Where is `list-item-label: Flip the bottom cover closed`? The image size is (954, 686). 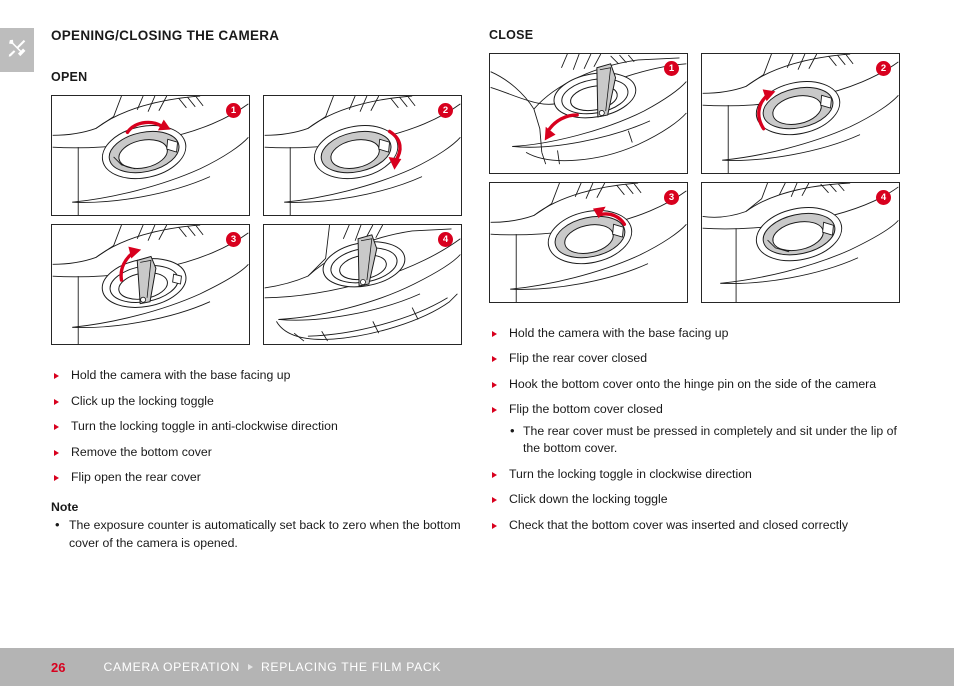 list-item-label: Flip the bottom cover closed is located at coordinates (586, 409).